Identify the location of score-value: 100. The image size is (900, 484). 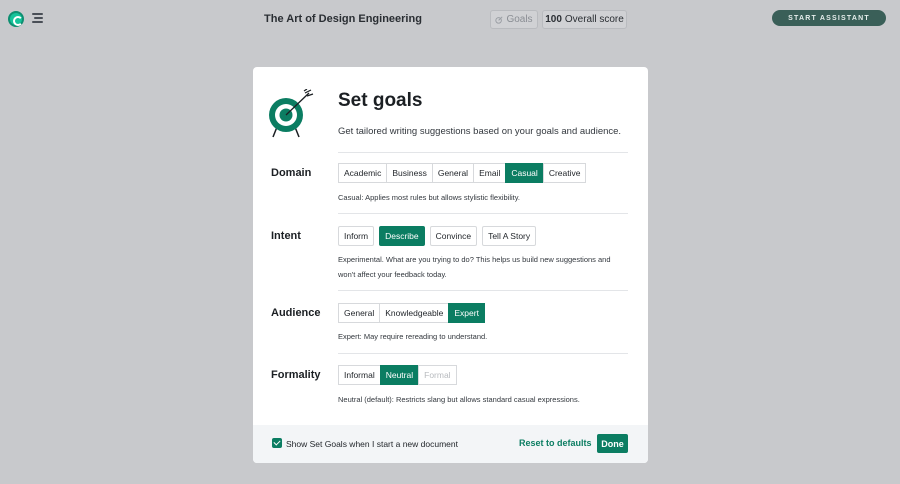
(553, 19).